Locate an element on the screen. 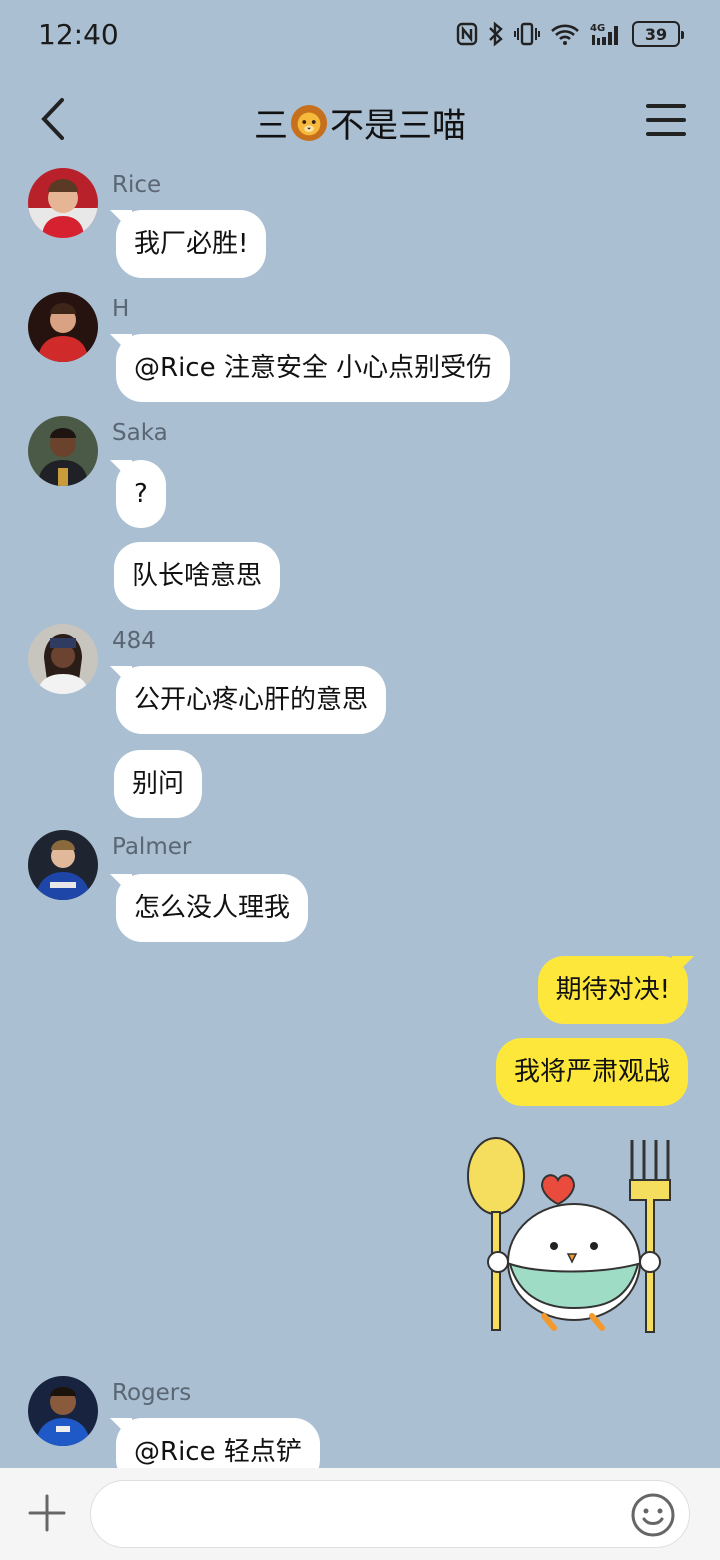  signal-icon: 4G is located at coordinates (604, 34).